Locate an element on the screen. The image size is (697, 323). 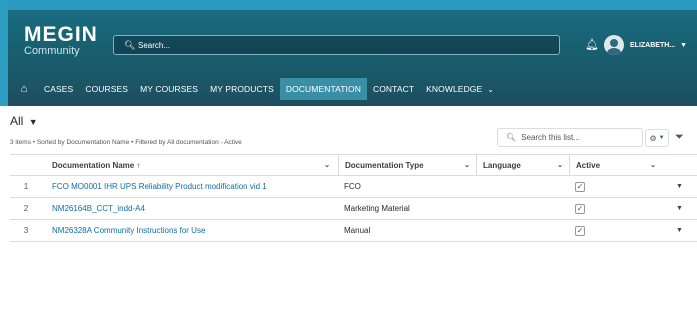
nav-item-knowledge: KNOWLEDGE ⌄ is located at coordinates (460, 89).